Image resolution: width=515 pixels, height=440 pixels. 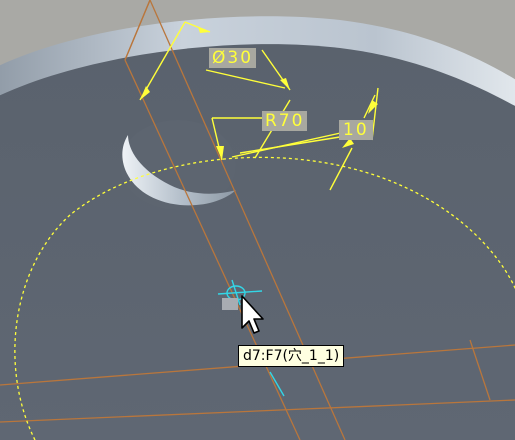 What do you see at coordinates (233, 58) in the screenshot?
I see `diameter-dimension-label: Ø30` at bounding box center [233, 58].